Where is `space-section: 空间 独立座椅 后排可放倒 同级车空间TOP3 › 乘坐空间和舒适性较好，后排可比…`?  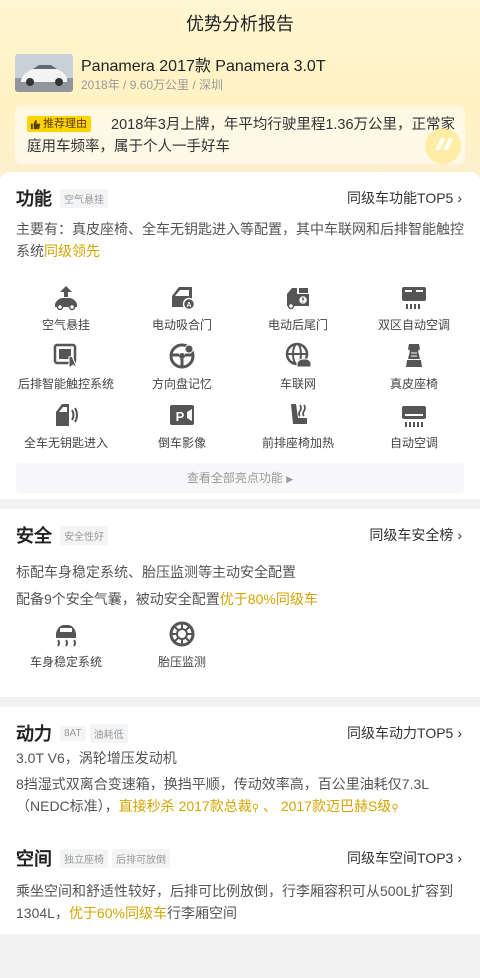
space-section: 空间 独立座椅 后排可放倒 同级车空间TOP3 › 乘坐空间和舒适性较好，后排可比… is located at coordinates (240, 883).